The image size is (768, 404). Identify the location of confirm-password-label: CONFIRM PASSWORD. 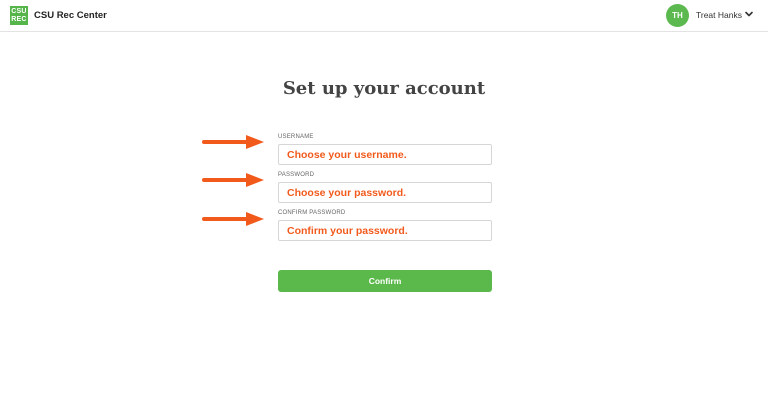
(312, 213).